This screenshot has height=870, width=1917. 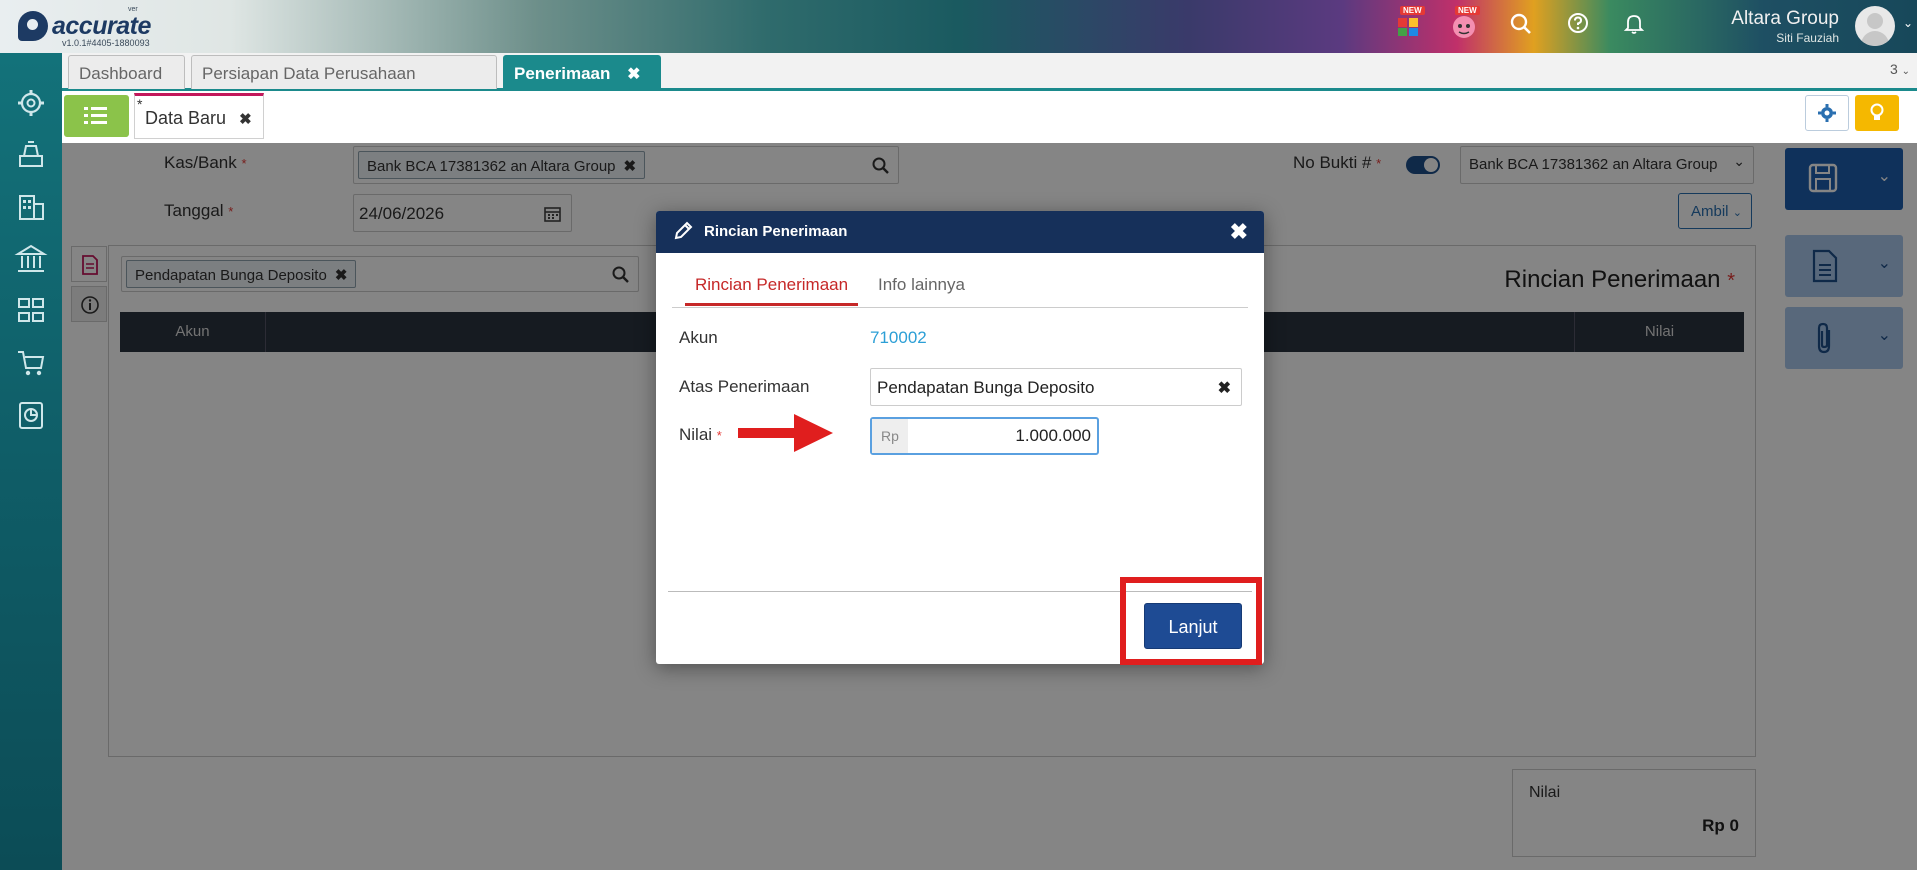 What do you see at coordinates (96, 116) in the screenshot?
I see `list-view-button` at bounding box center [96, 116].